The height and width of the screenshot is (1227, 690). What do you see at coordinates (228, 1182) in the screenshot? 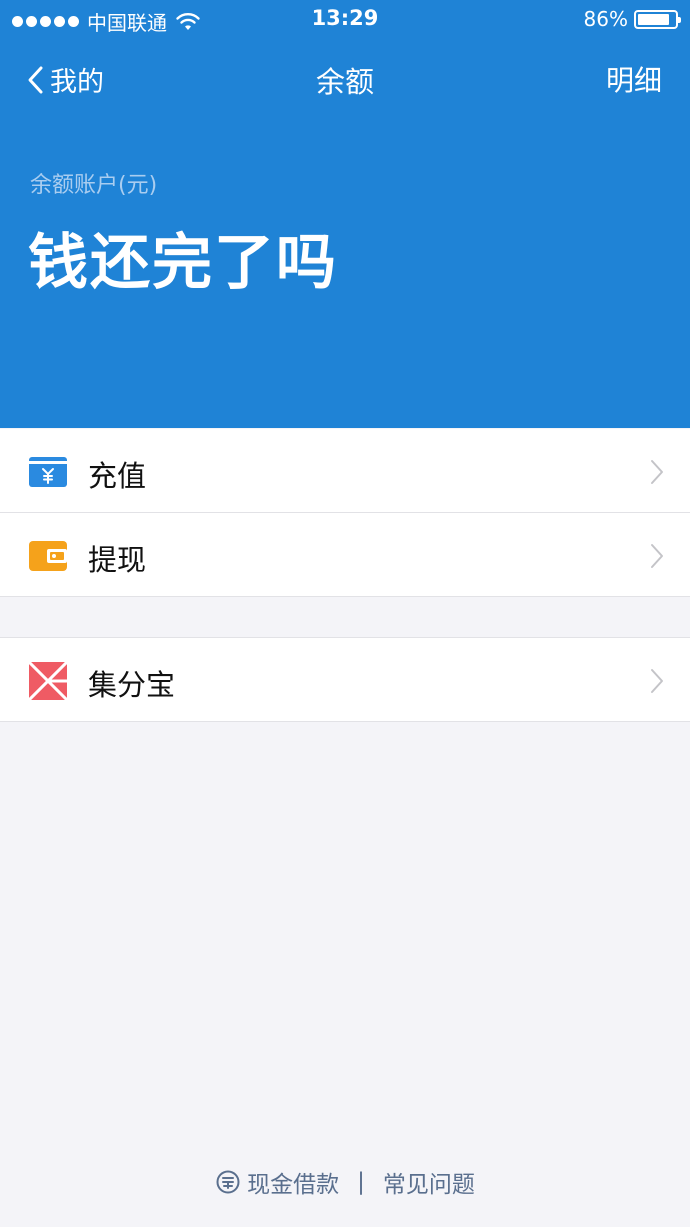
I see `cash-loan-icon` at bounding box center [228, 1182].